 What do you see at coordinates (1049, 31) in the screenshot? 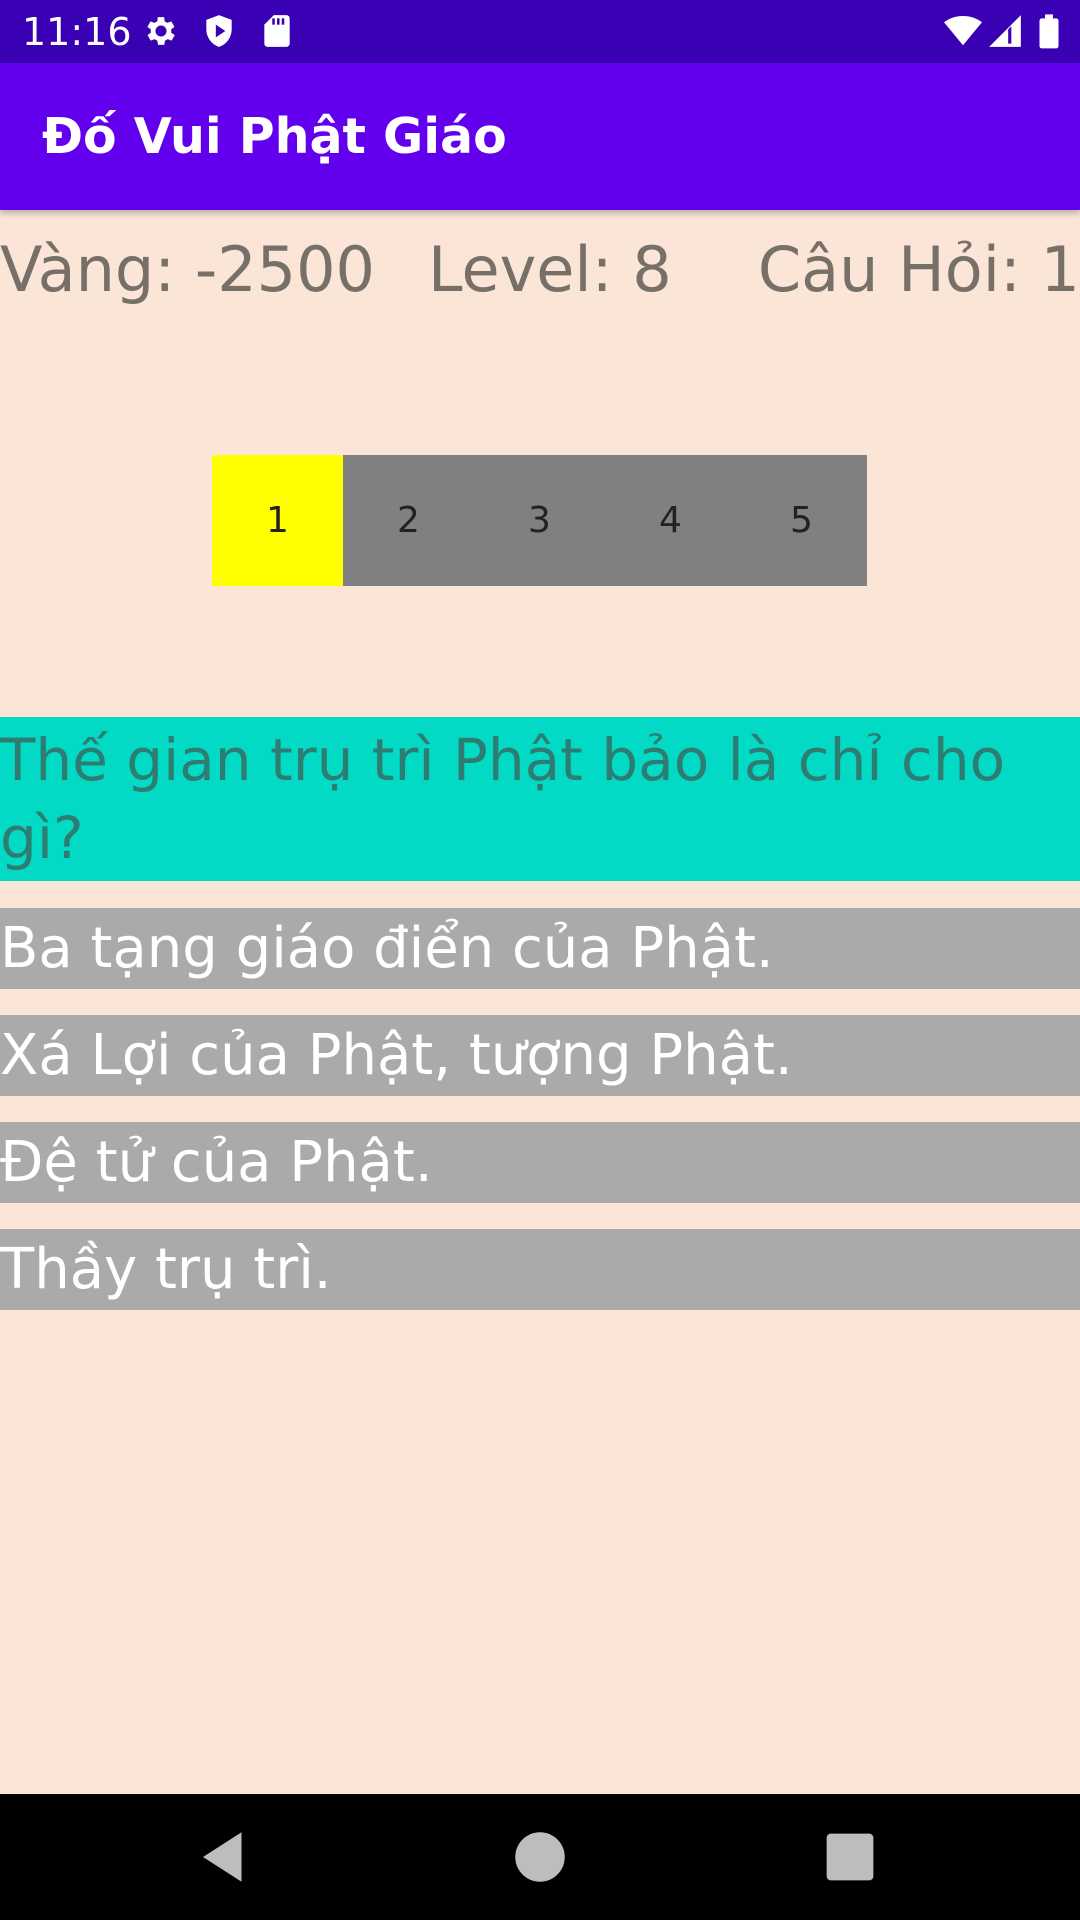
I see `battery-icon` at bounding box center [1049, 31].